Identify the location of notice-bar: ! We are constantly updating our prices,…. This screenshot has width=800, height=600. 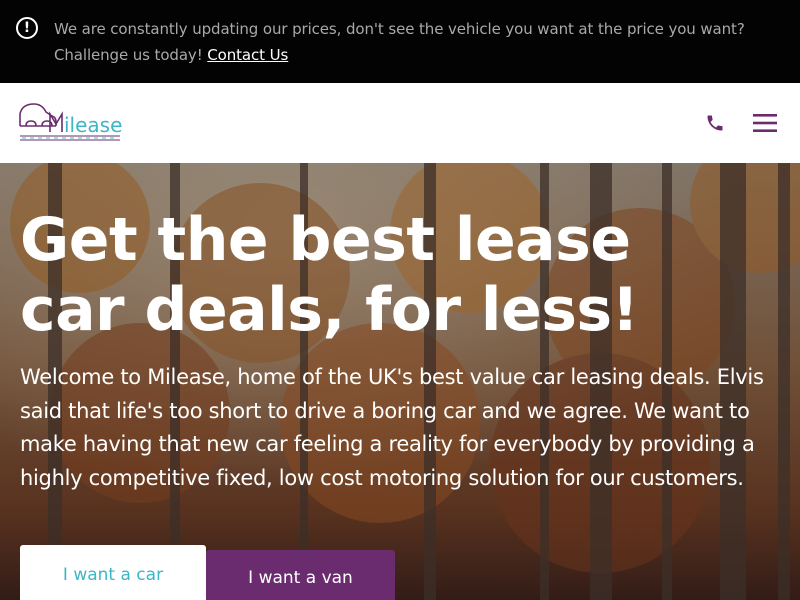
(400, 41).